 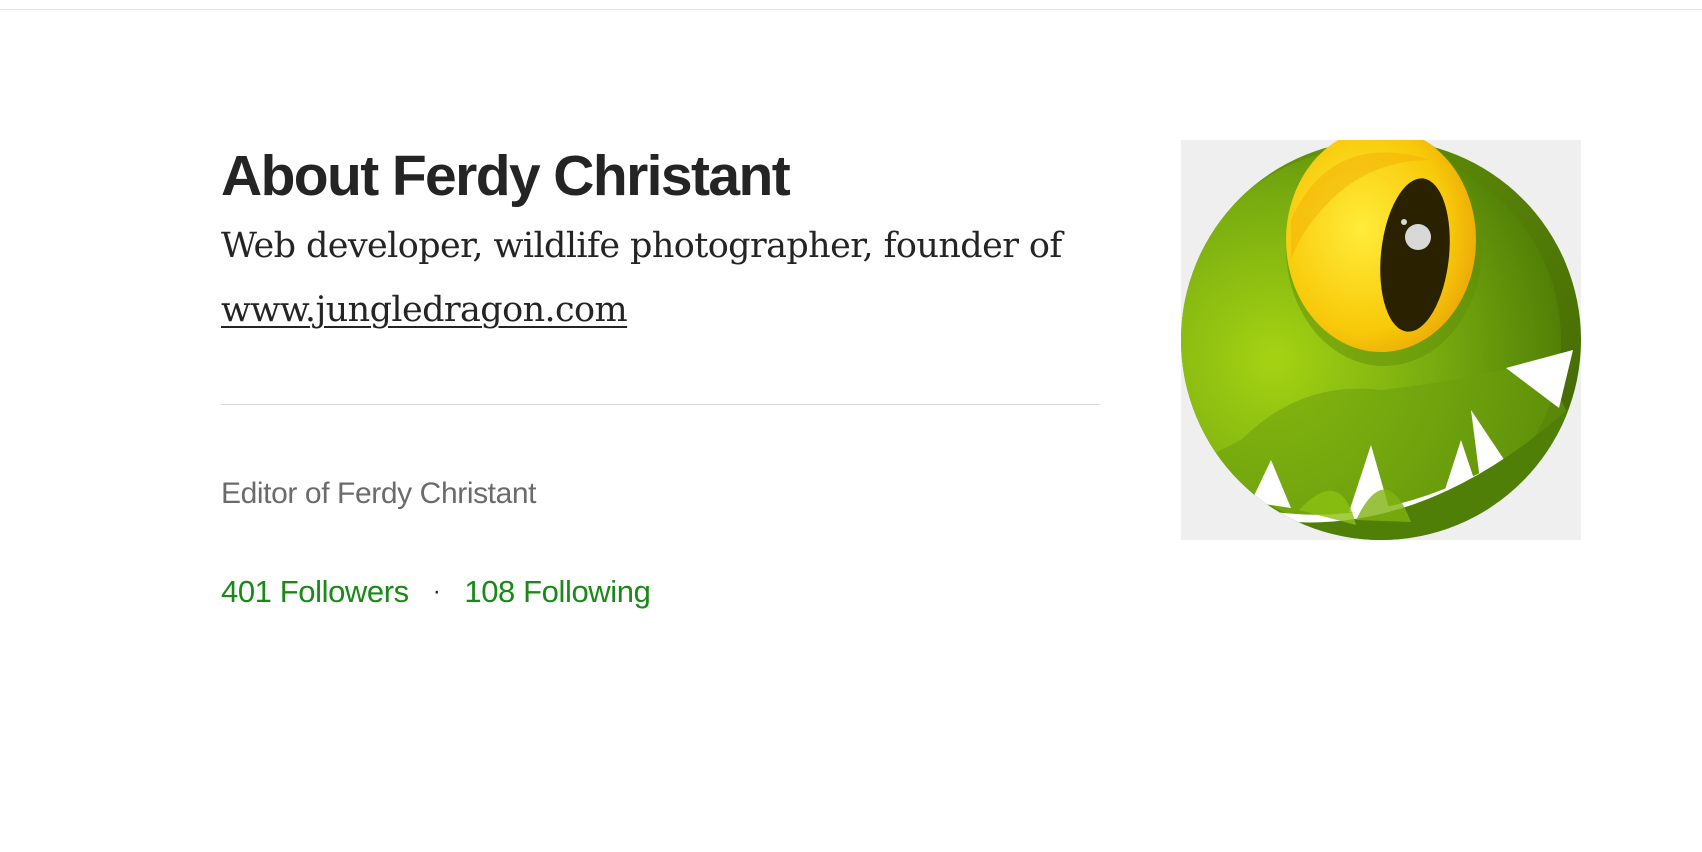 I want to click on green-dragon-eye-icon, so click(x=1381, y=340).